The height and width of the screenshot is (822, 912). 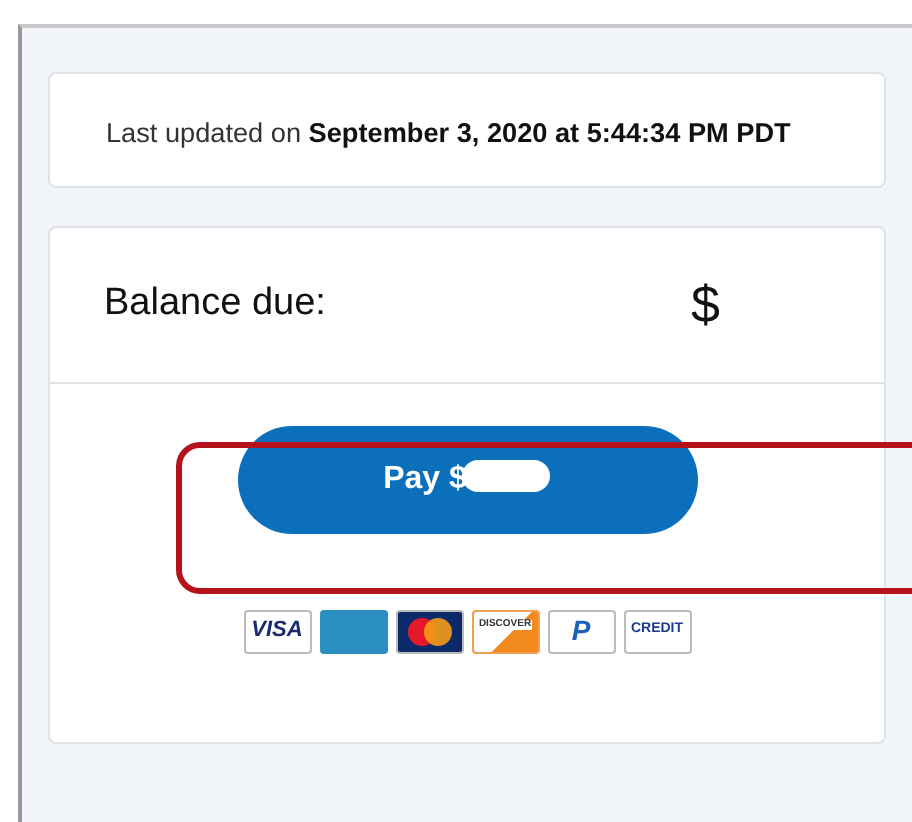 What do you see at coordinates (467, 130) in the screenshot?
I see `last-updated-text: Last updated on September 3, 2020 at 5:44:34 PM PDT` at bounding box center [467, 130].